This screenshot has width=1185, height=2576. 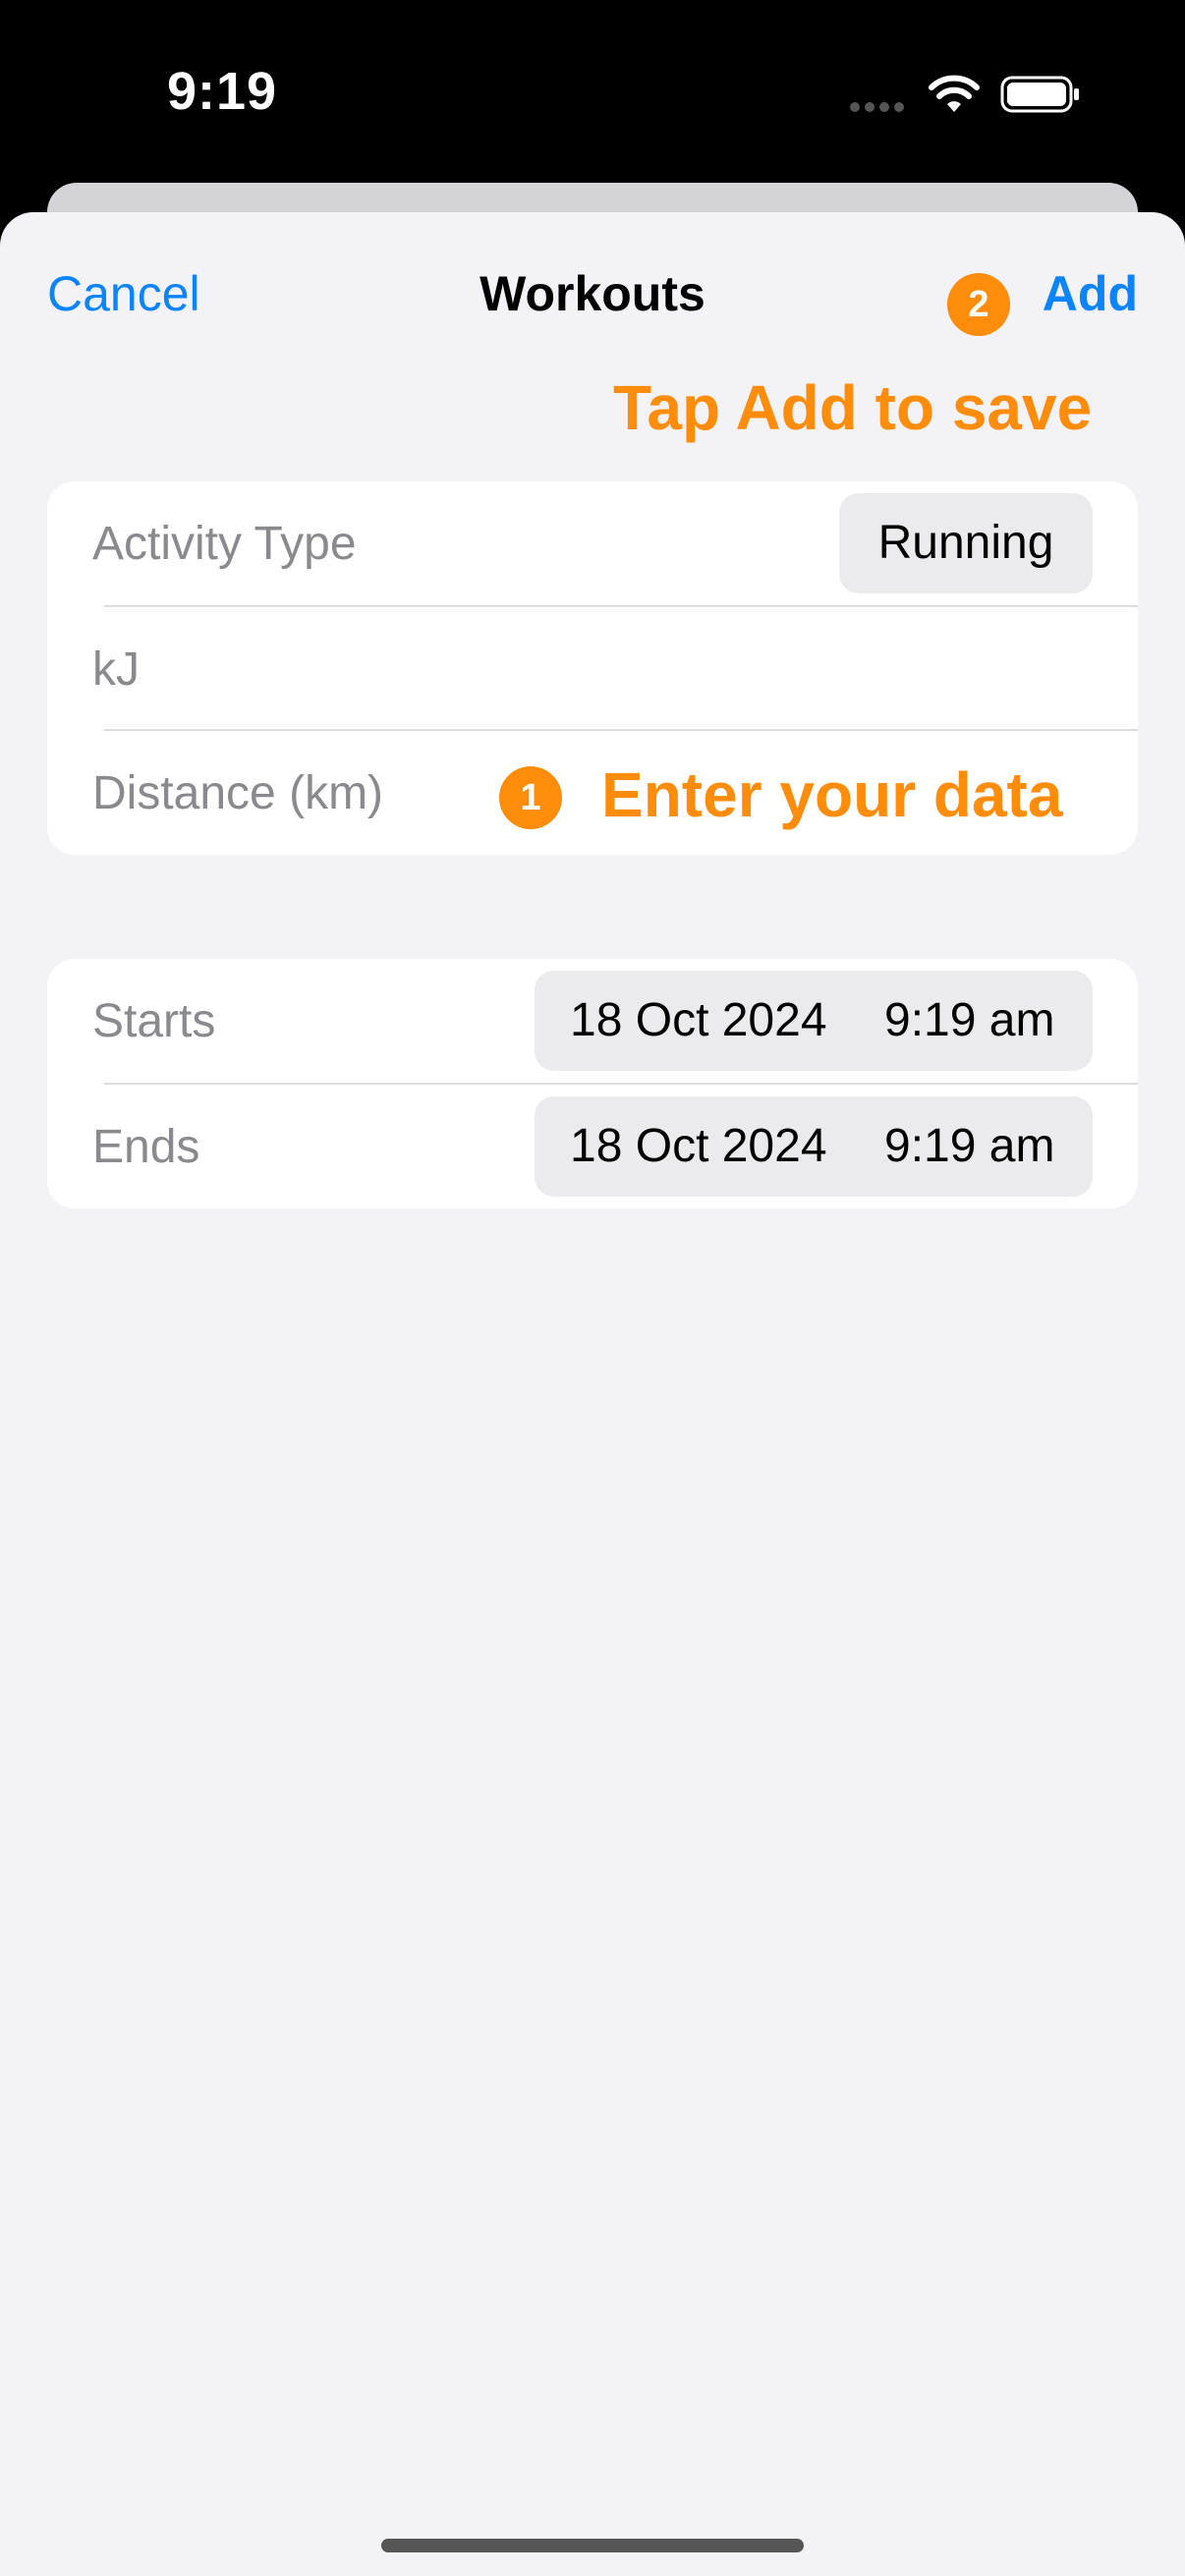 What do you see at coordinates (592, 2545) in the screenshot?
I see `home-indicator` at bounding box center [592, 2545].